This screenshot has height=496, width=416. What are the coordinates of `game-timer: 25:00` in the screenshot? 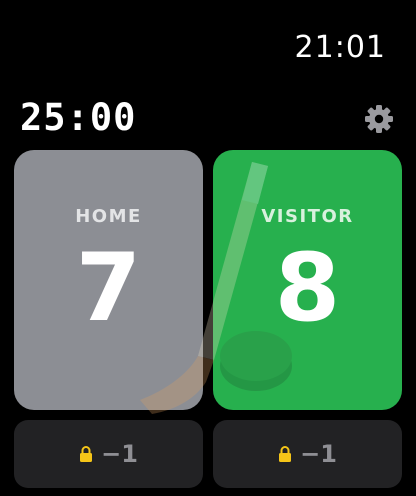 It's located at (78, 117).